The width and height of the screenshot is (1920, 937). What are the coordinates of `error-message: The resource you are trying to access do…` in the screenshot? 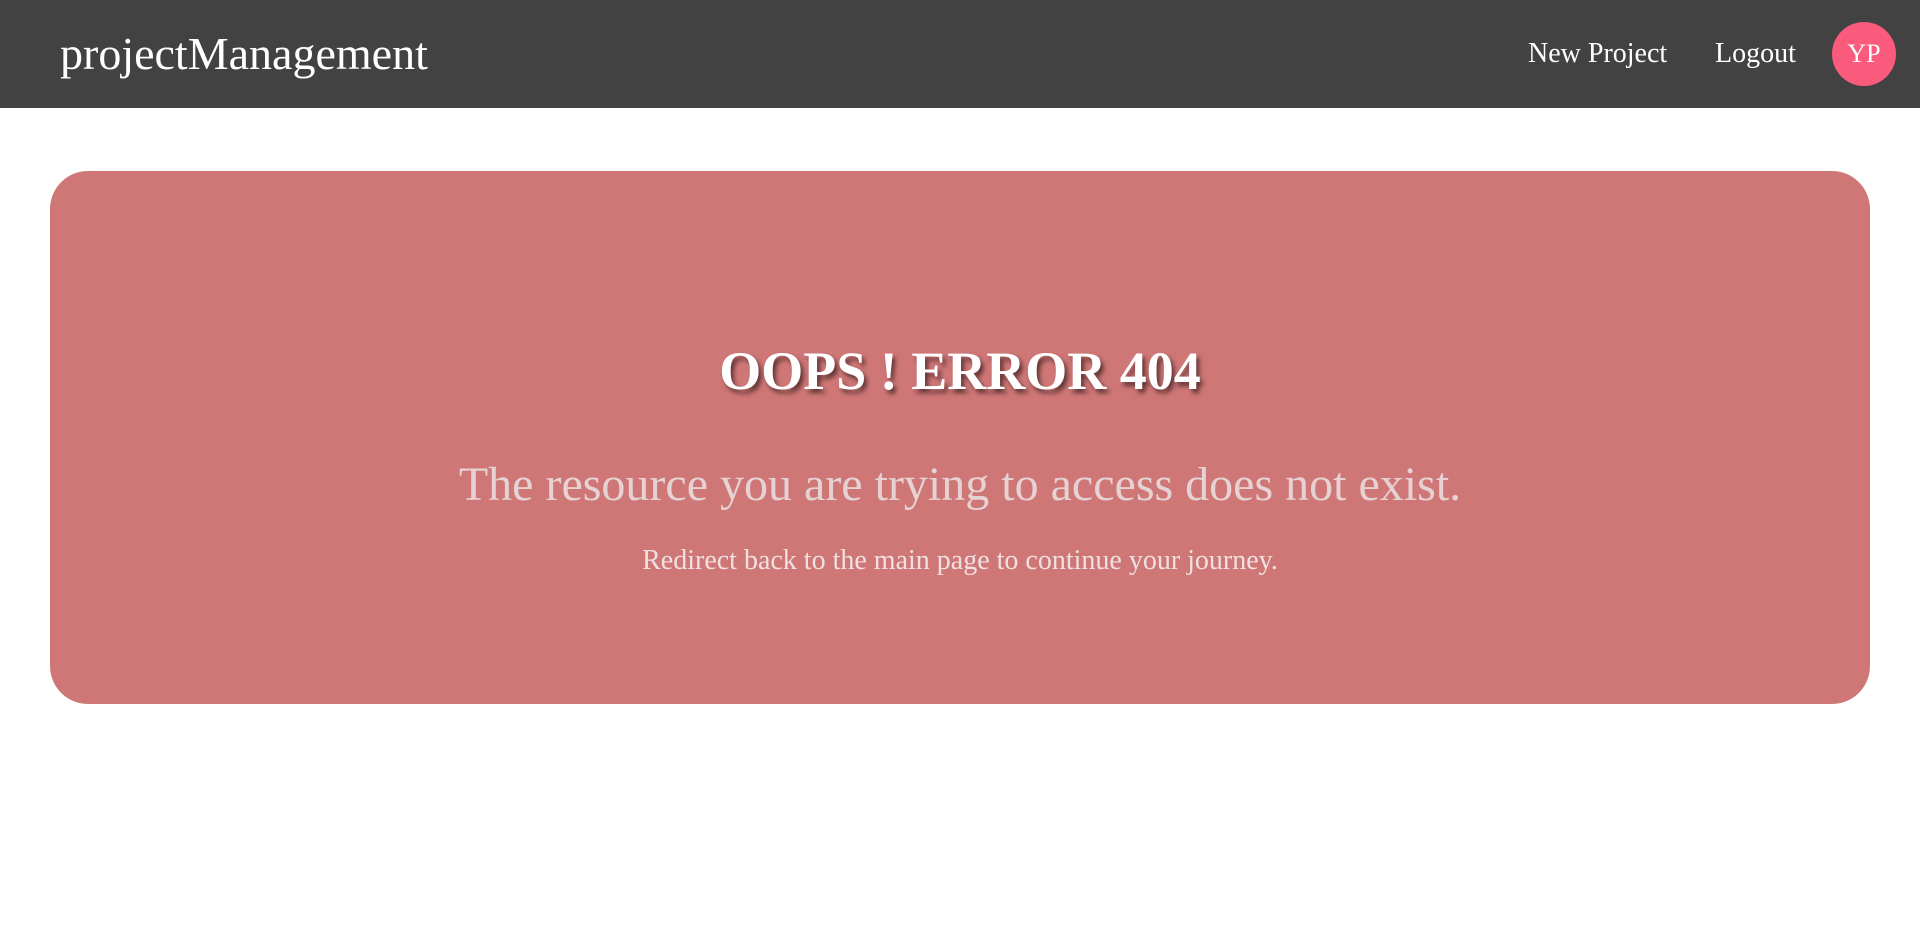 It's located at (960, 484).